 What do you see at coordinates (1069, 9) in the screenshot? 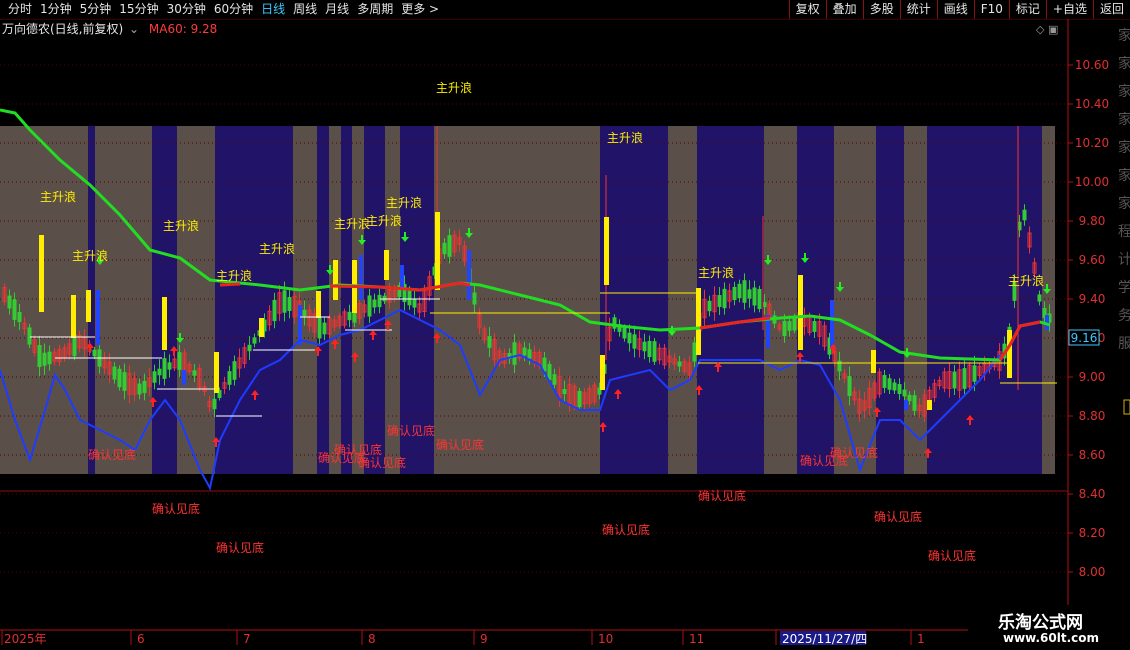
I see `toolbar-button-7: +自选` at bounding box center [1069, 9].